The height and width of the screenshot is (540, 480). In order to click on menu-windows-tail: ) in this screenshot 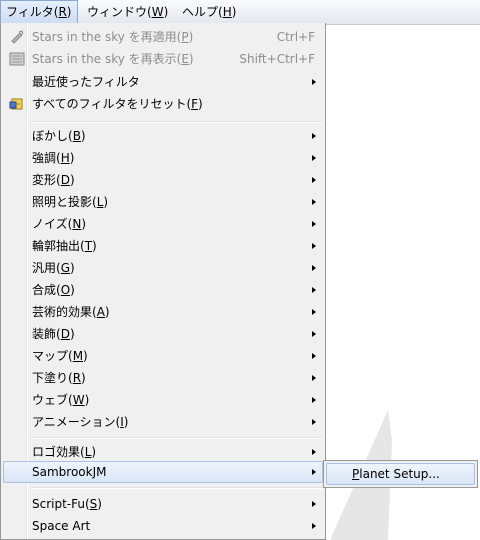, I will do `click(166, 12)`.